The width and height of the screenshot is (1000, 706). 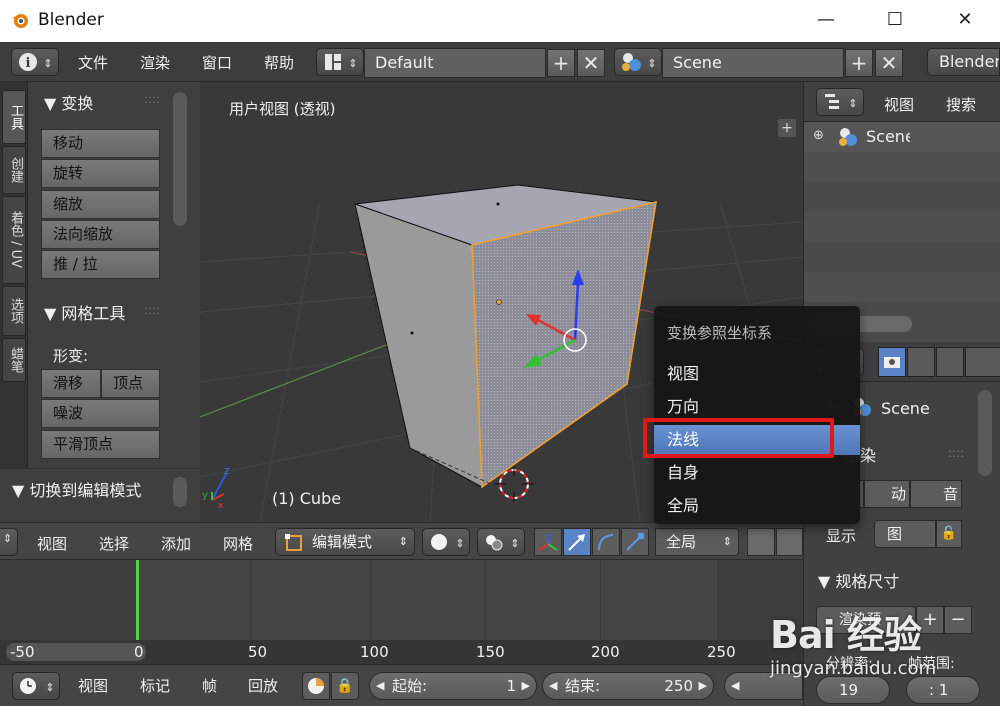 What do you see at coordinates (93, 685) in the screenshot?
I see `timeline-menu-view: 视图` at bounding box center [93, 685].